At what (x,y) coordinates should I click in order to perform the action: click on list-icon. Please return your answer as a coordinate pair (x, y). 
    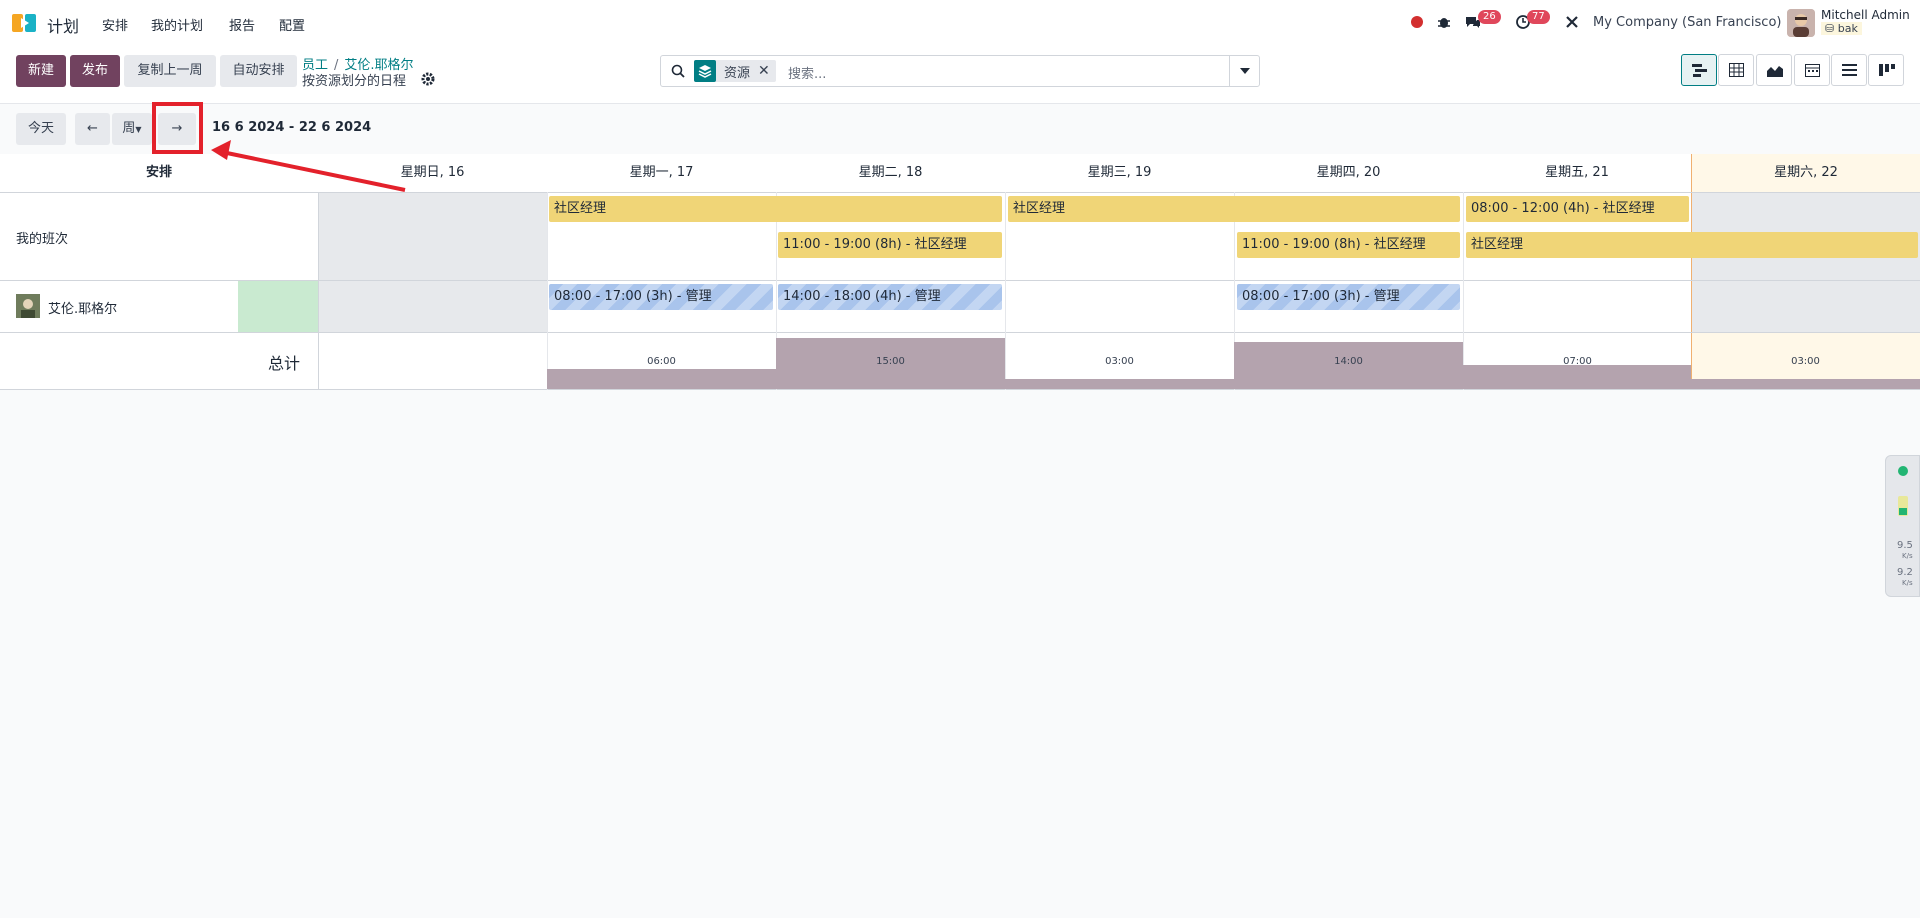
    Looking at the image, I should click on (1849, 70).